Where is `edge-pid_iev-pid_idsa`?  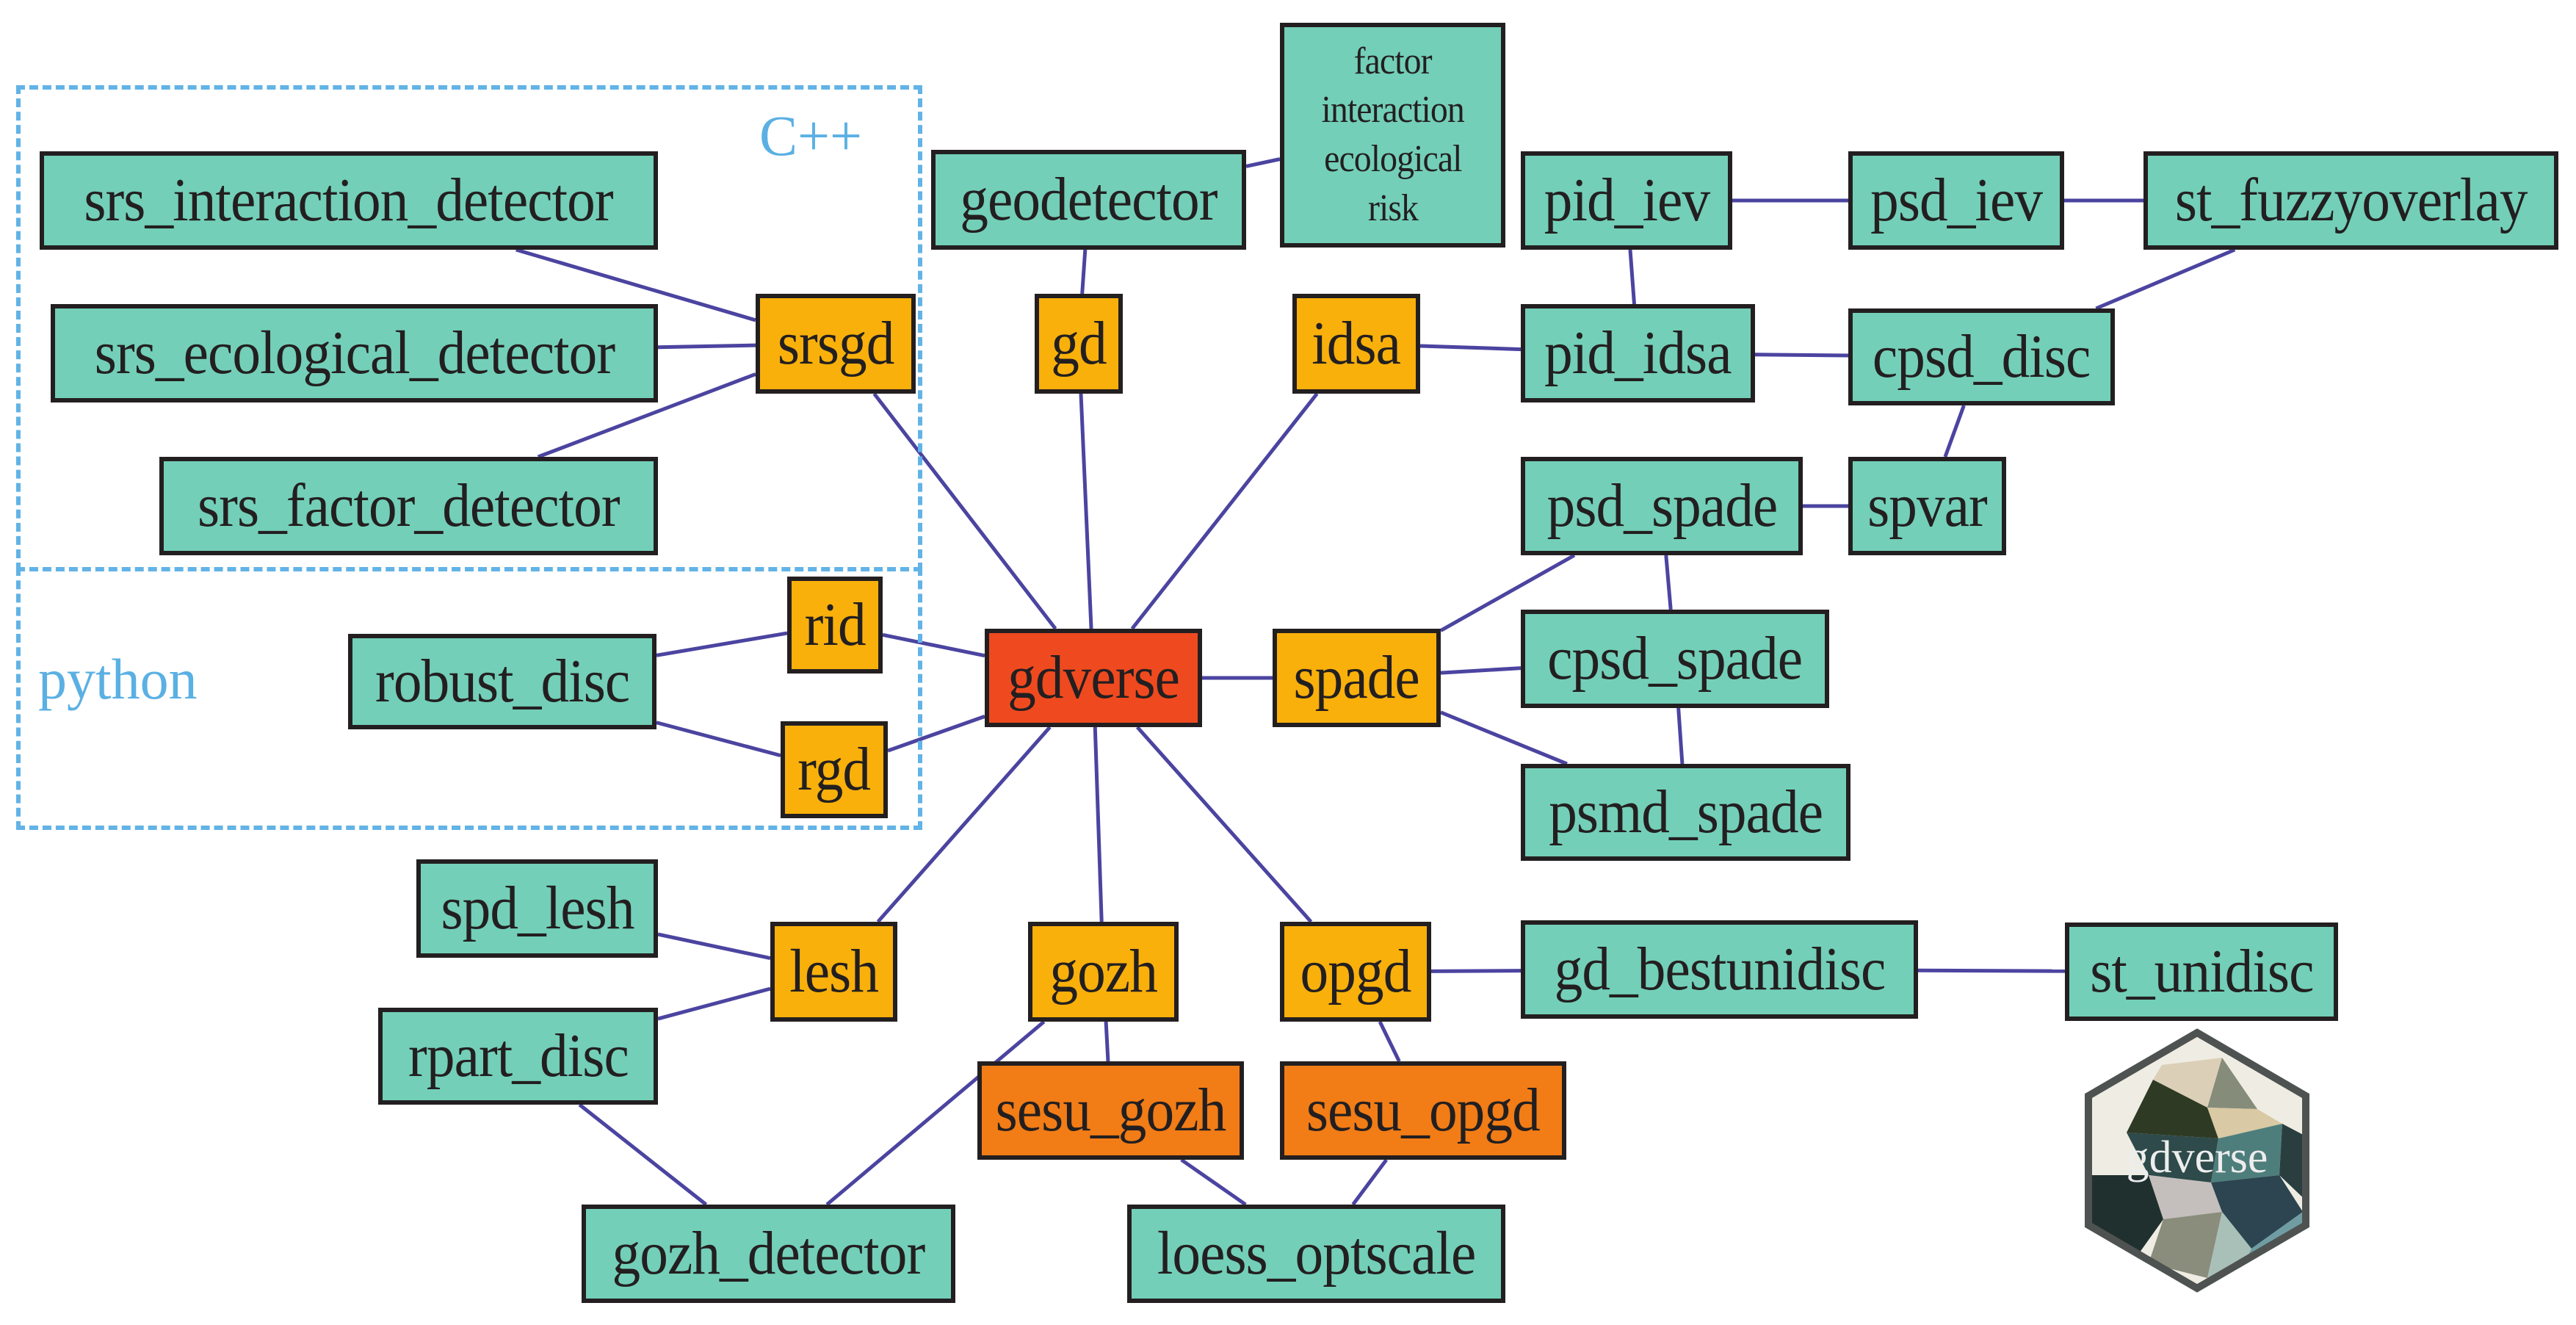 edge-pid_iev-pid_idsa is located at coordinates (1632, 277).